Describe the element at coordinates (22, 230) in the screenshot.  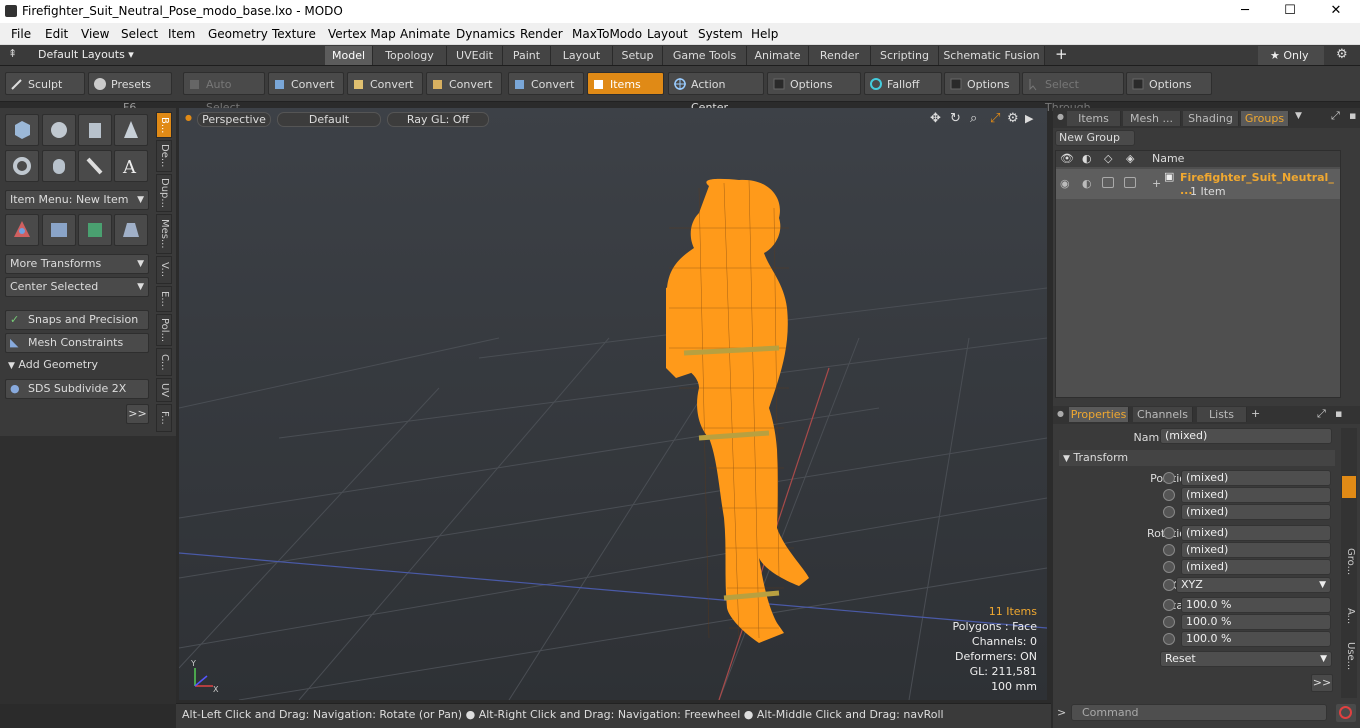
I see `transform-tool-button` at that location.